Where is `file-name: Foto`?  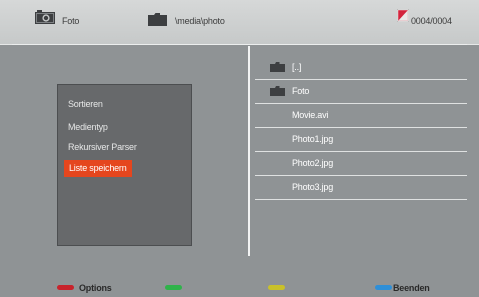 file-name: Foto is located at coordinates (301, 91).